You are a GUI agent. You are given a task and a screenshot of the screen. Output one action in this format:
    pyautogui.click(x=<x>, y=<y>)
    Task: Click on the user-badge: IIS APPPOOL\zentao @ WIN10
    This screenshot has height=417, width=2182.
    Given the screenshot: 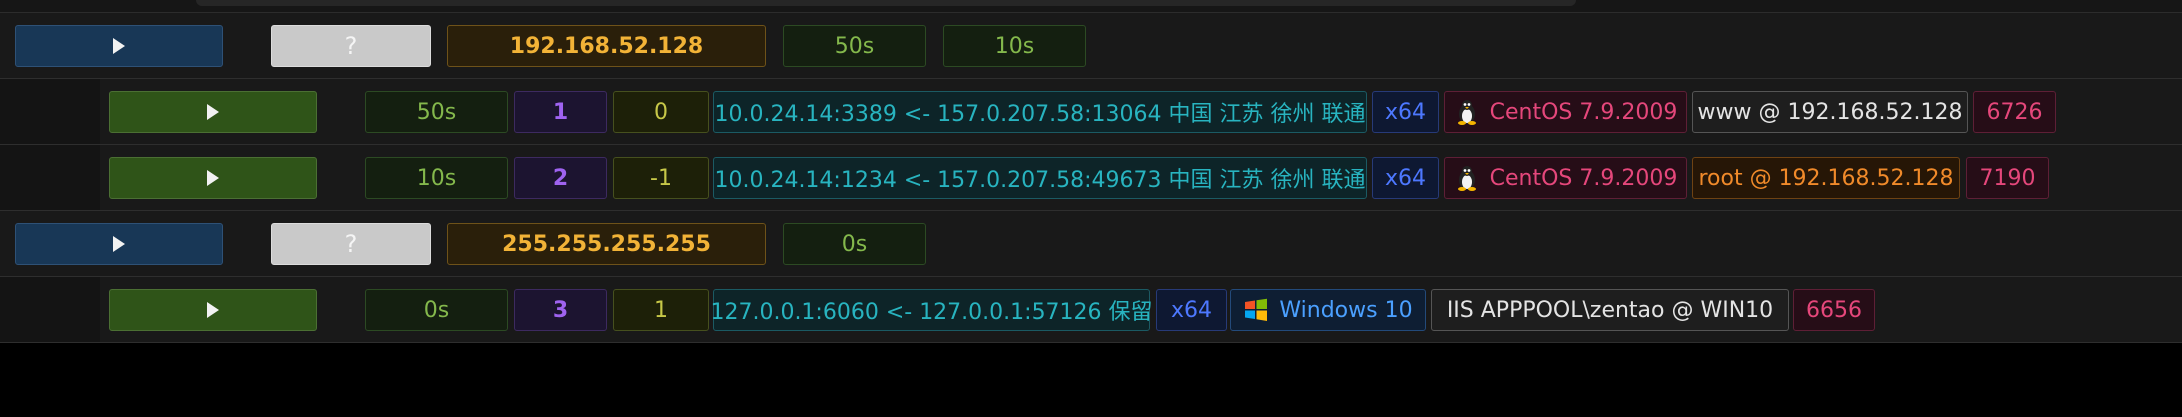 What is the action you would take?
    pyautogui.click(x=1610, y=310)
    